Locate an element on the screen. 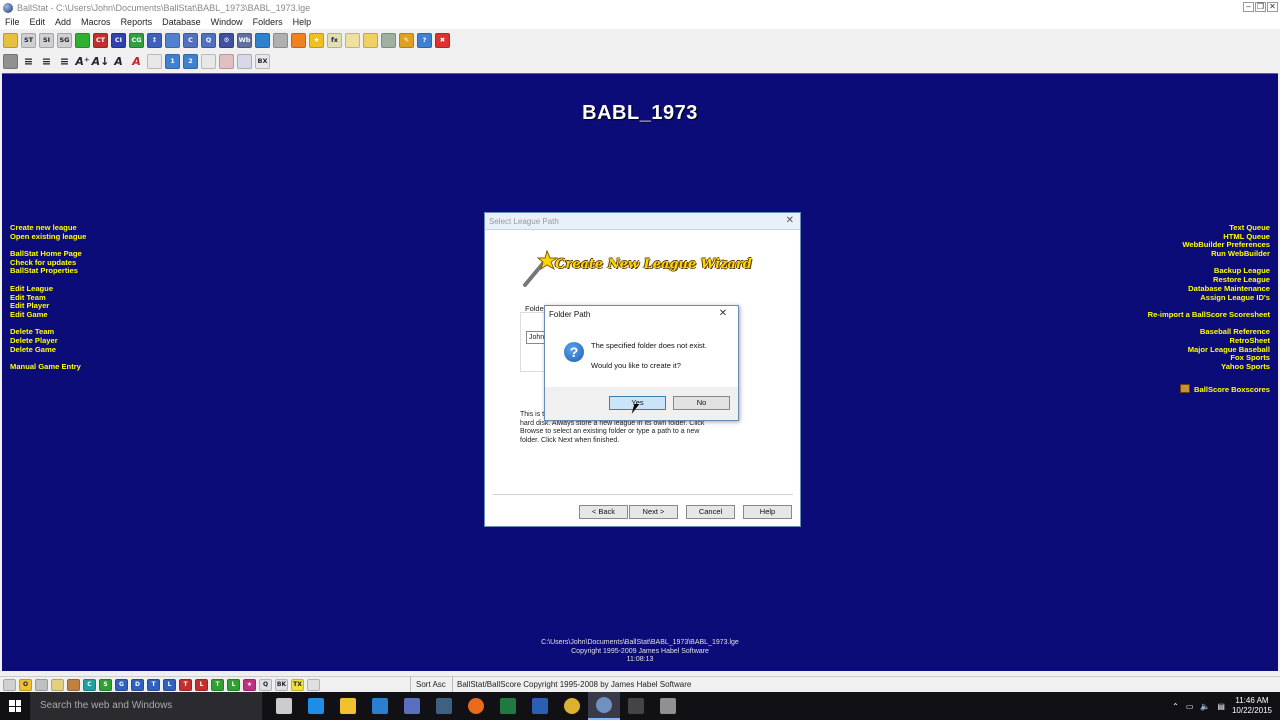 The height and width of the screenshot is (720, 1280). gear-icon: ⚙ is located at coordinates (226, 40).